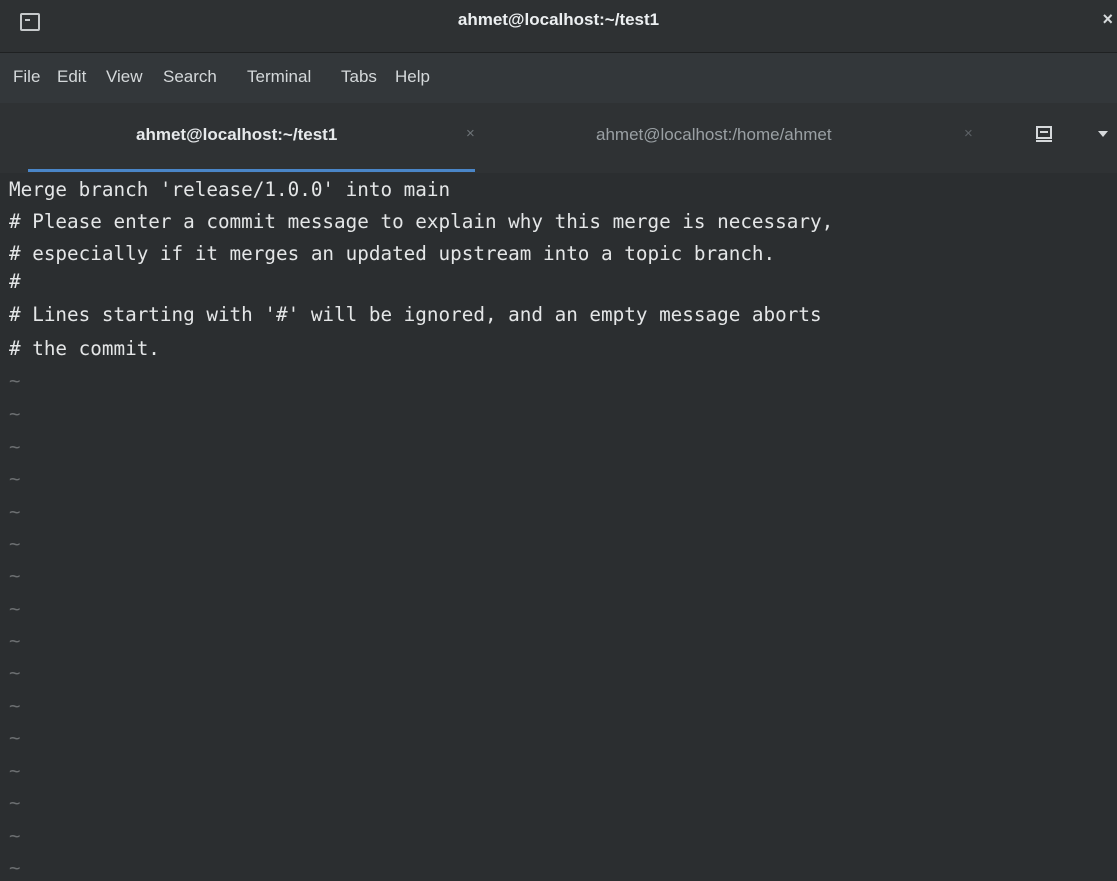 Image resolution: width=1117 pixels, height=881 pixels. Describe the element at coordinates (84, 348) in the screenshot. I see `editor-line: # the commit.` at that location.